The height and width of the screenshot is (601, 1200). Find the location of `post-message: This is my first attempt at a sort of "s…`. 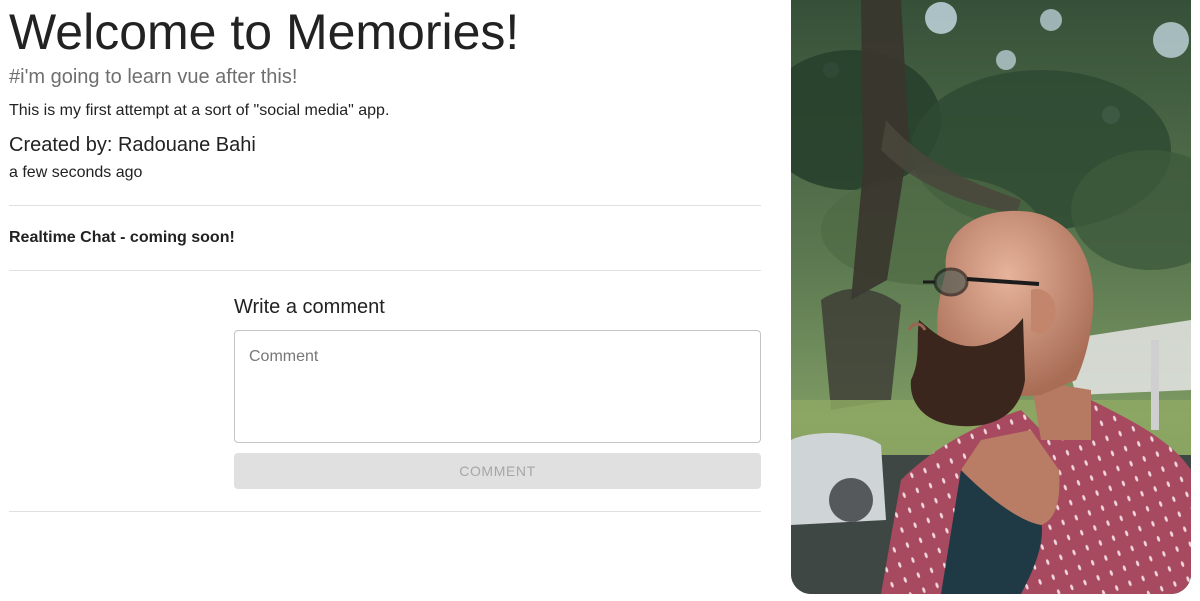

post-message: This is my first attempt at a sort of "s… is located at coordinates (199, 110).